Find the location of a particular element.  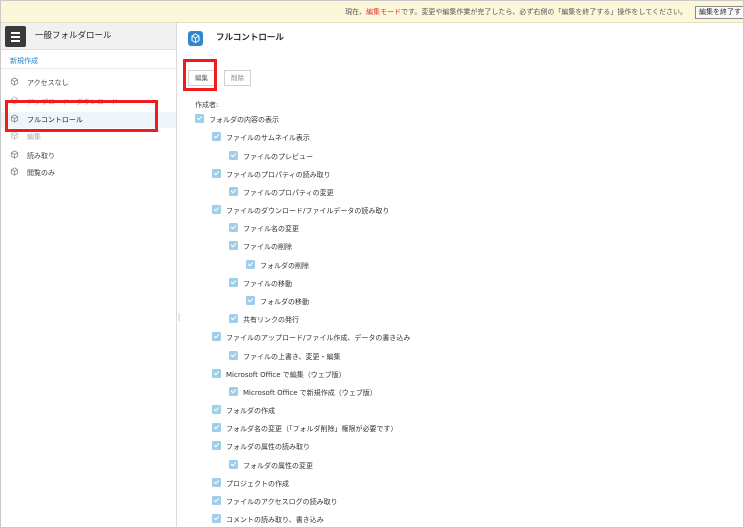

sidebar-divider is located at coordinates (88, 68).